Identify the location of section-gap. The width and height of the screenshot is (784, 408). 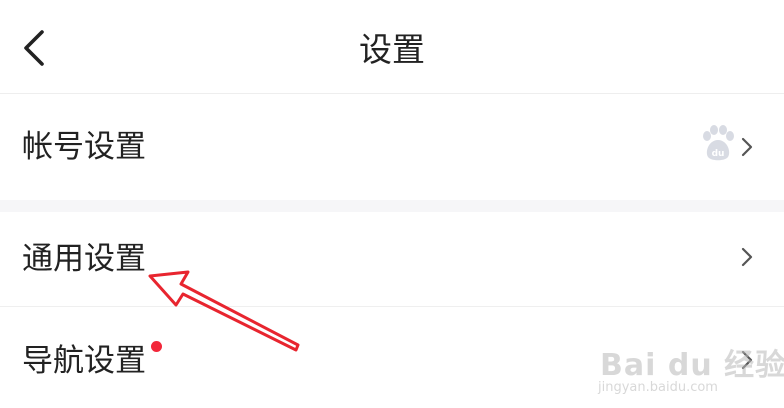
(392, 206).